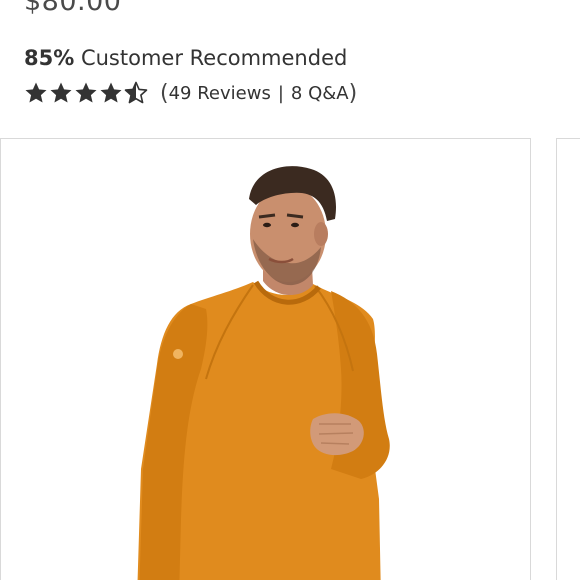 The width and height of the screenshot is (580, 580). What do you see at coordinates (568, 359) in the screenshot?
I see `next-image-frame` at bounding box center [568, 359].